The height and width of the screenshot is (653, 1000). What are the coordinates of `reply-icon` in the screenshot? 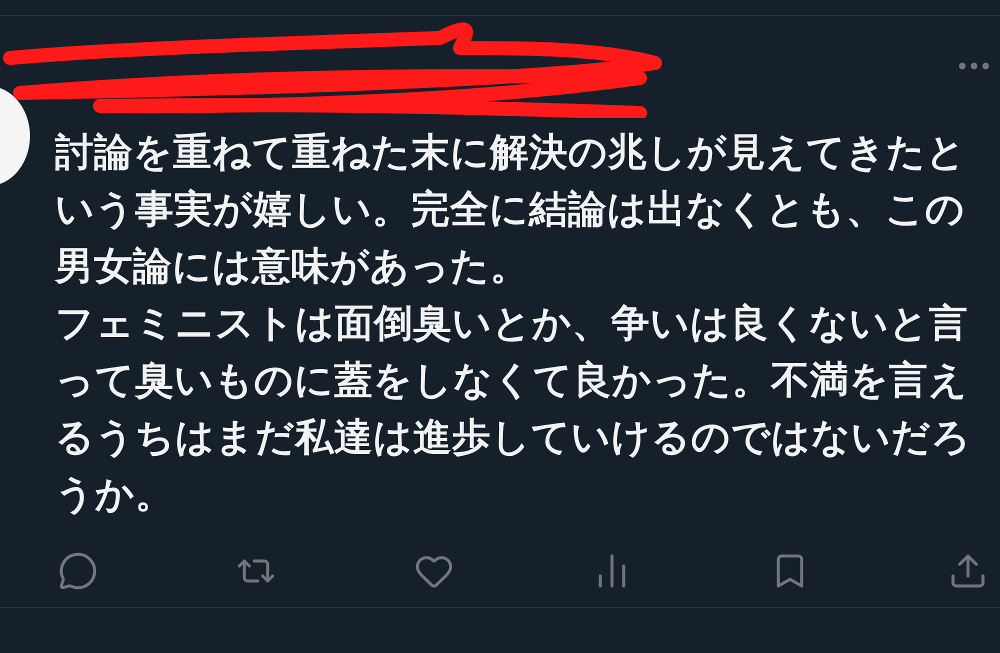 It's located at (78, 571).